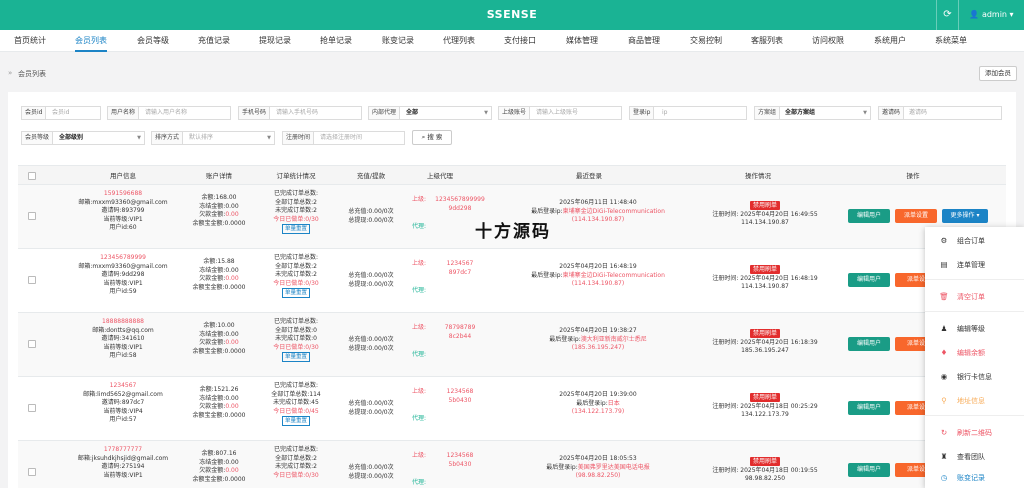 This screenshot has width=1024, height=488. What do you see at coordinates (296, 257) in the screenshot?
I see `orders-completed: 已完成订单总数:` at bounding box center [296, 257].